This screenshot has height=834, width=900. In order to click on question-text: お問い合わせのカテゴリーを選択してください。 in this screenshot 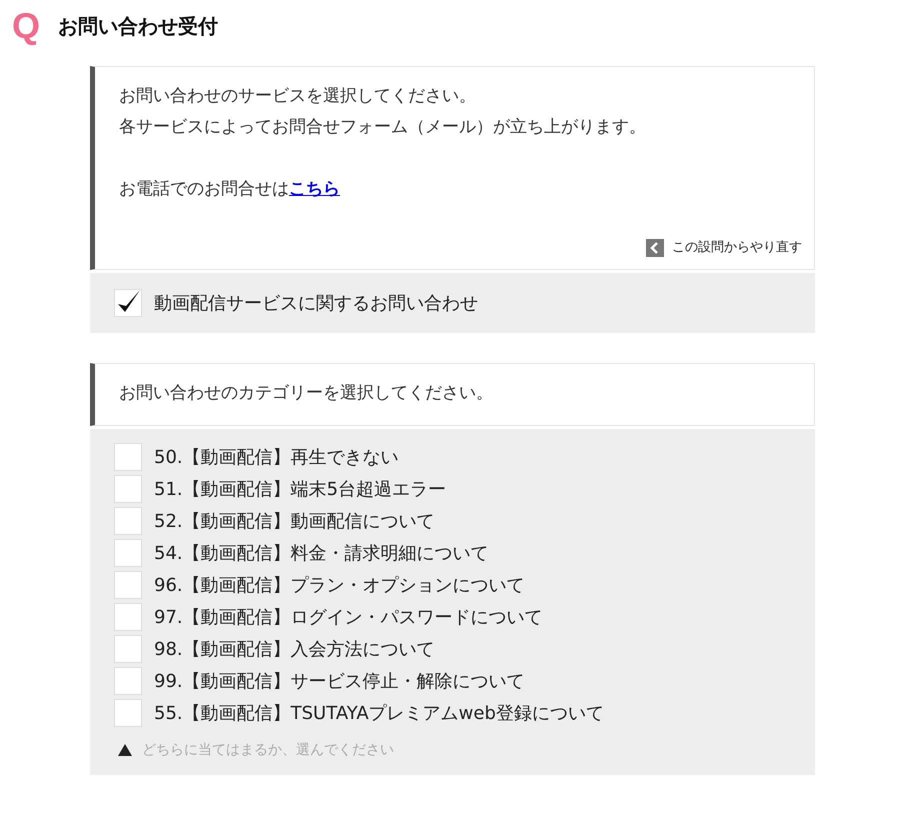, I will do `click(306, 393)`.